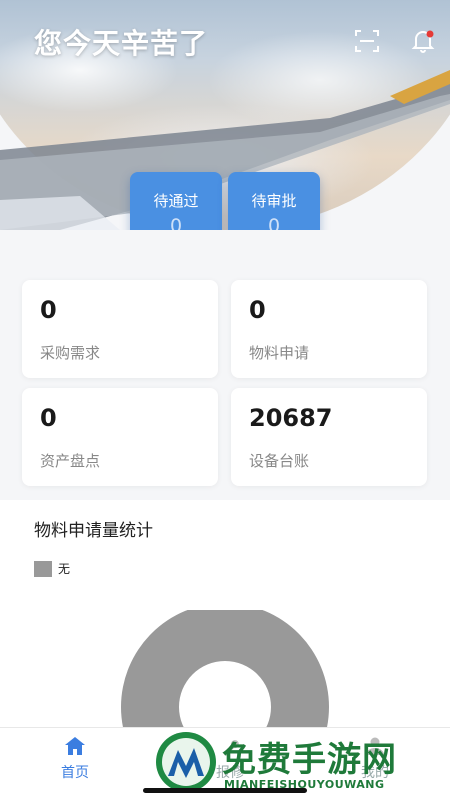 This screenshot has width=450, height=800. I want to click on chart-legend: 无, so click(52, 568).